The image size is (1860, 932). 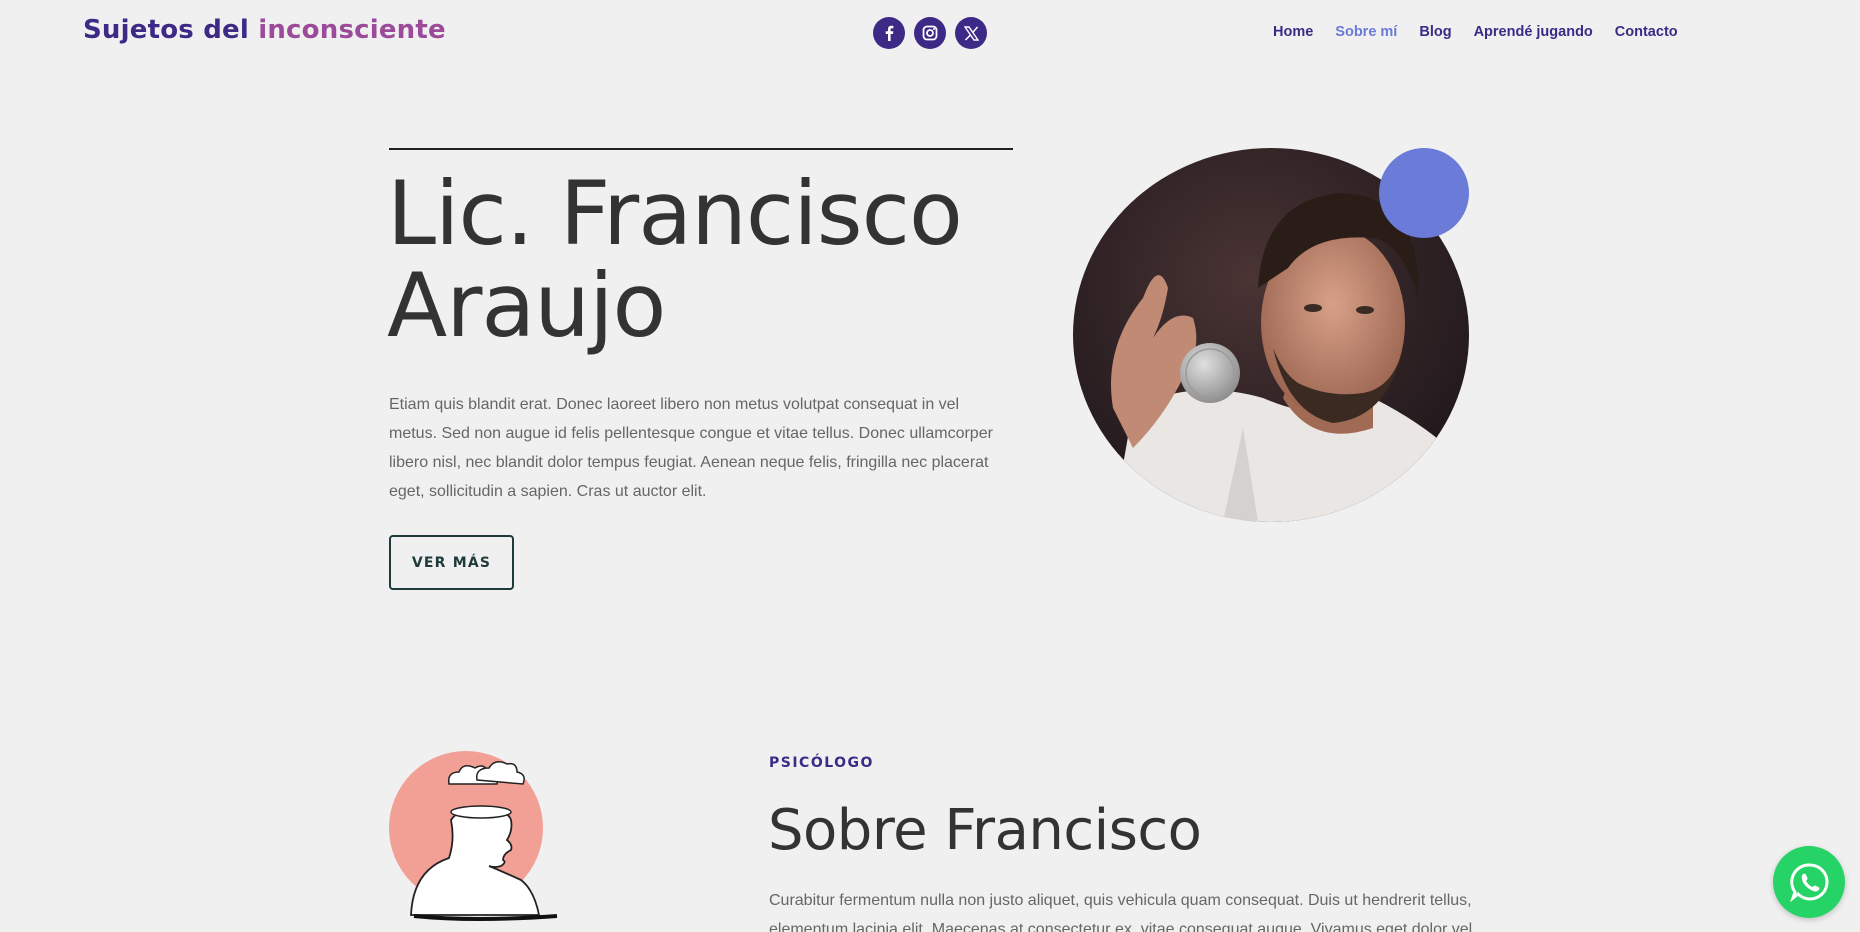 What do you see at coordinates (1293, 32) in the screenshot?
I see `nav-home: Home` at bounding box center [1293, 32].